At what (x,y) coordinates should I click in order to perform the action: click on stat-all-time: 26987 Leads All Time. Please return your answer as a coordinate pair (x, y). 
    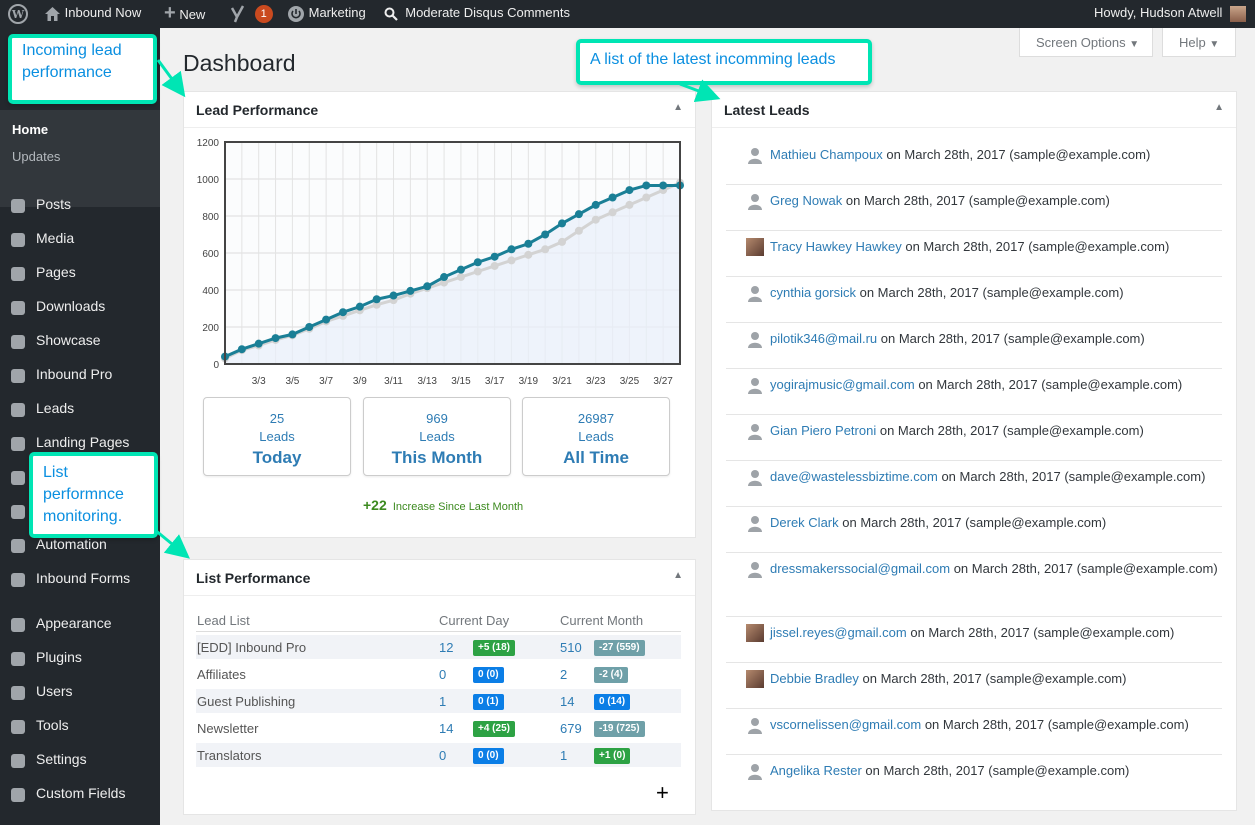
    Looking at the image, I should click on (596, 436).